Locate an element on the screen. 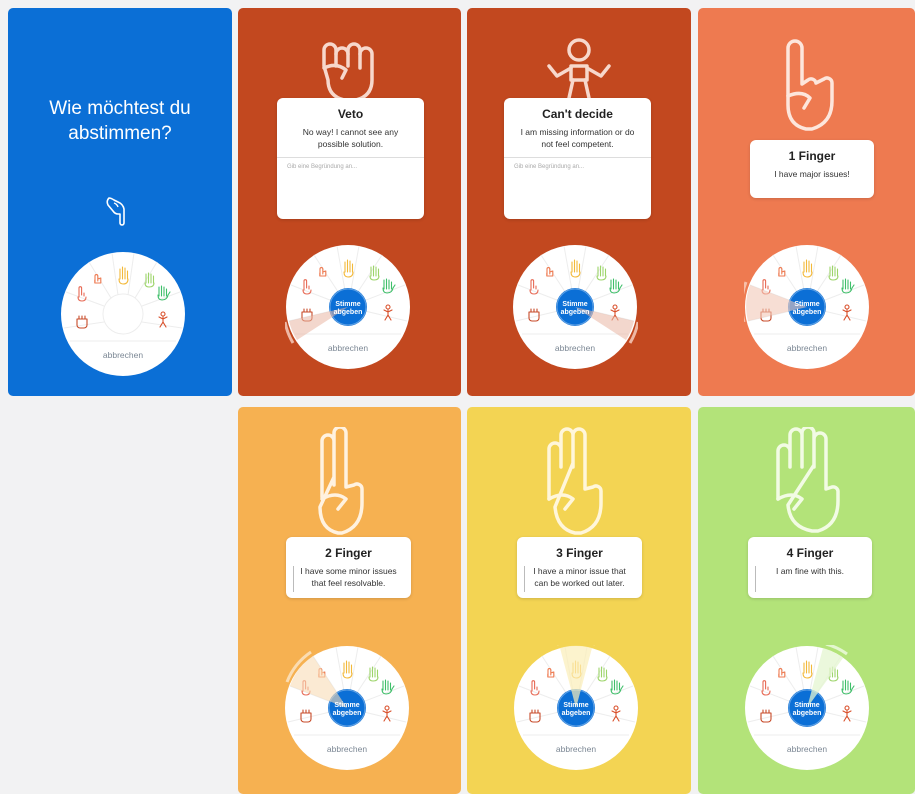  veto-title: Veto is located at coordinates (350, 114).